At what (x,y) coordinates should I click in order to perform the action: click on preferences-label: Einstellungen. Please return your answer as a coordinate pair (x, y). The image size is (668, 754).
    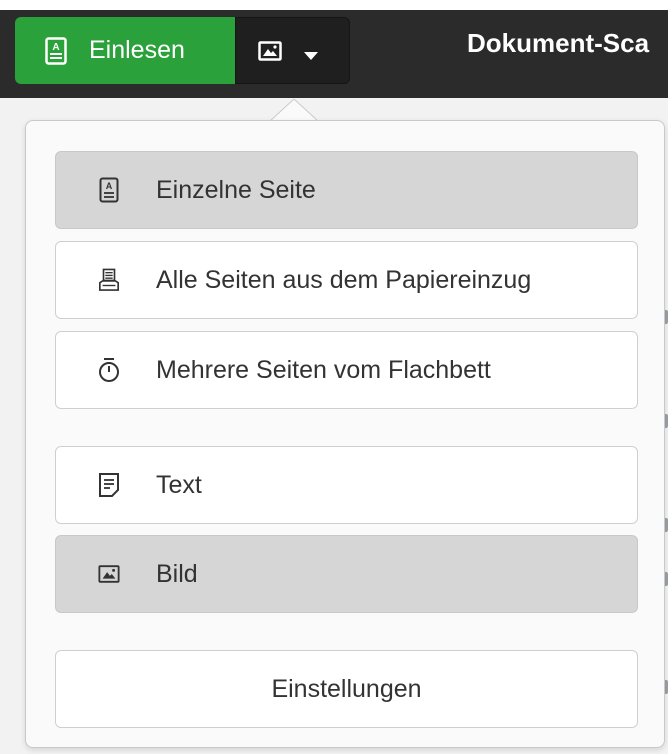
    Looking at the image, I should click on (346, 688).